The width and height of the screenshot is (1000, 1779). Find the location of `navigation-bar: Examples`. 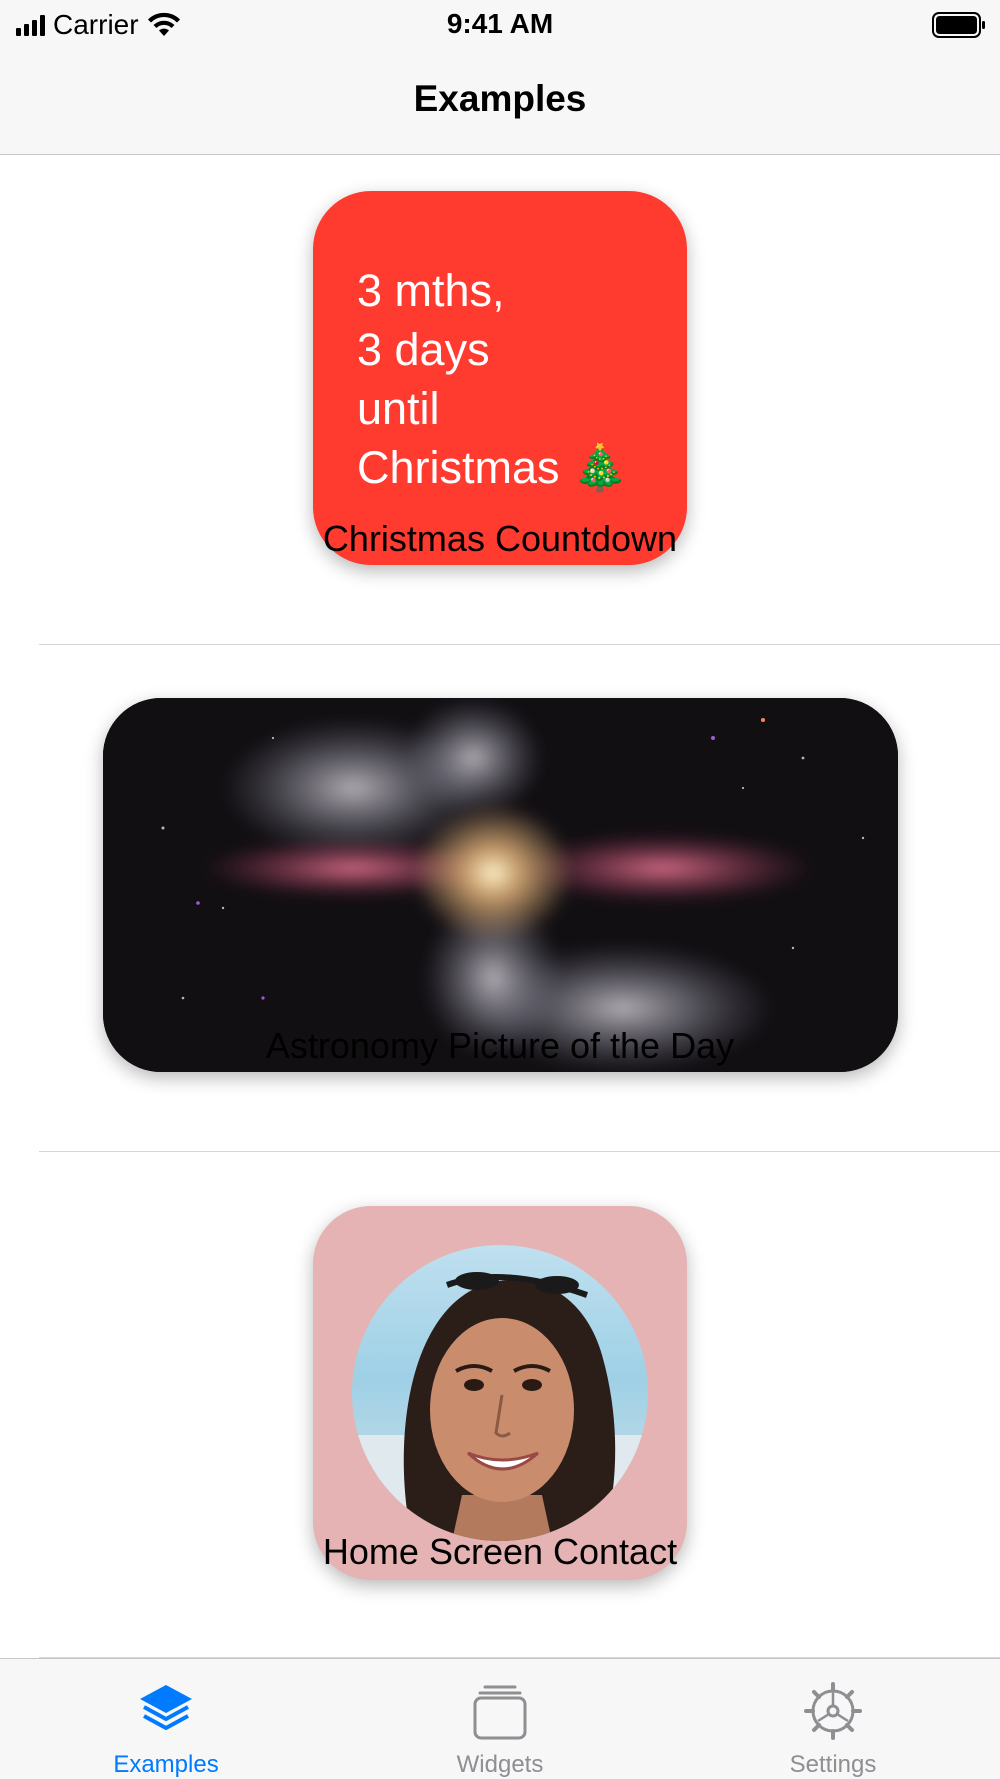

navigation-bar: Examples is located at coordinates (500, 103).